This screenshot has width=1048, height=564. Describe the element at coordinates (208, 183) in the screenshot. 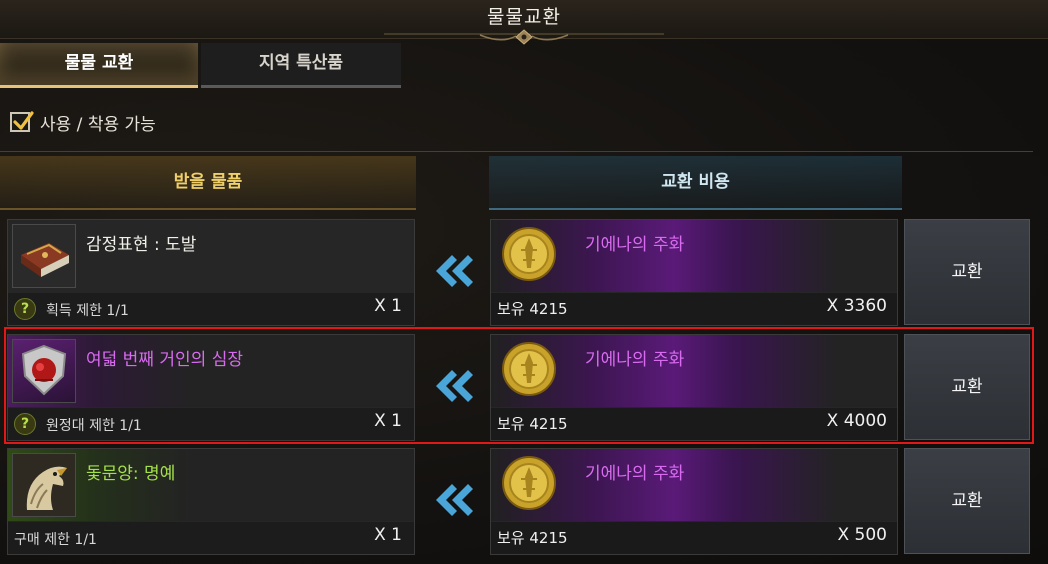

I see `receive-column-header: 받을 물품` at that location.